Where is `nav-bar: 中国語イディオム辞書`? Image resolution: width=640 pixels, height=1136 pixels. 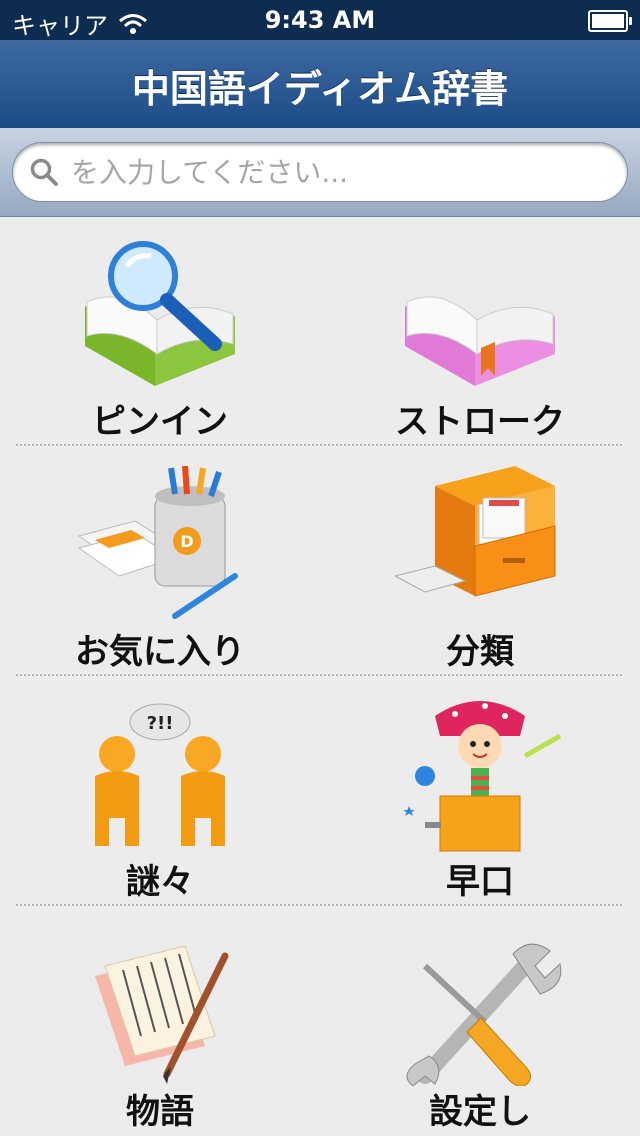 nav-bar: 中国語イディオム辞書 is located at coordinates (320, 84).